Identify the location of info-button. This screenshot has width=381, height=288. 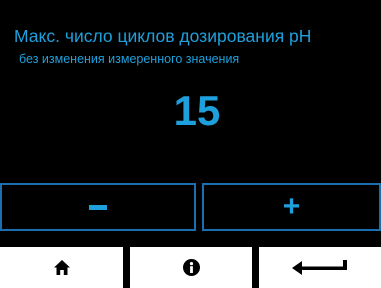
(191, 267).